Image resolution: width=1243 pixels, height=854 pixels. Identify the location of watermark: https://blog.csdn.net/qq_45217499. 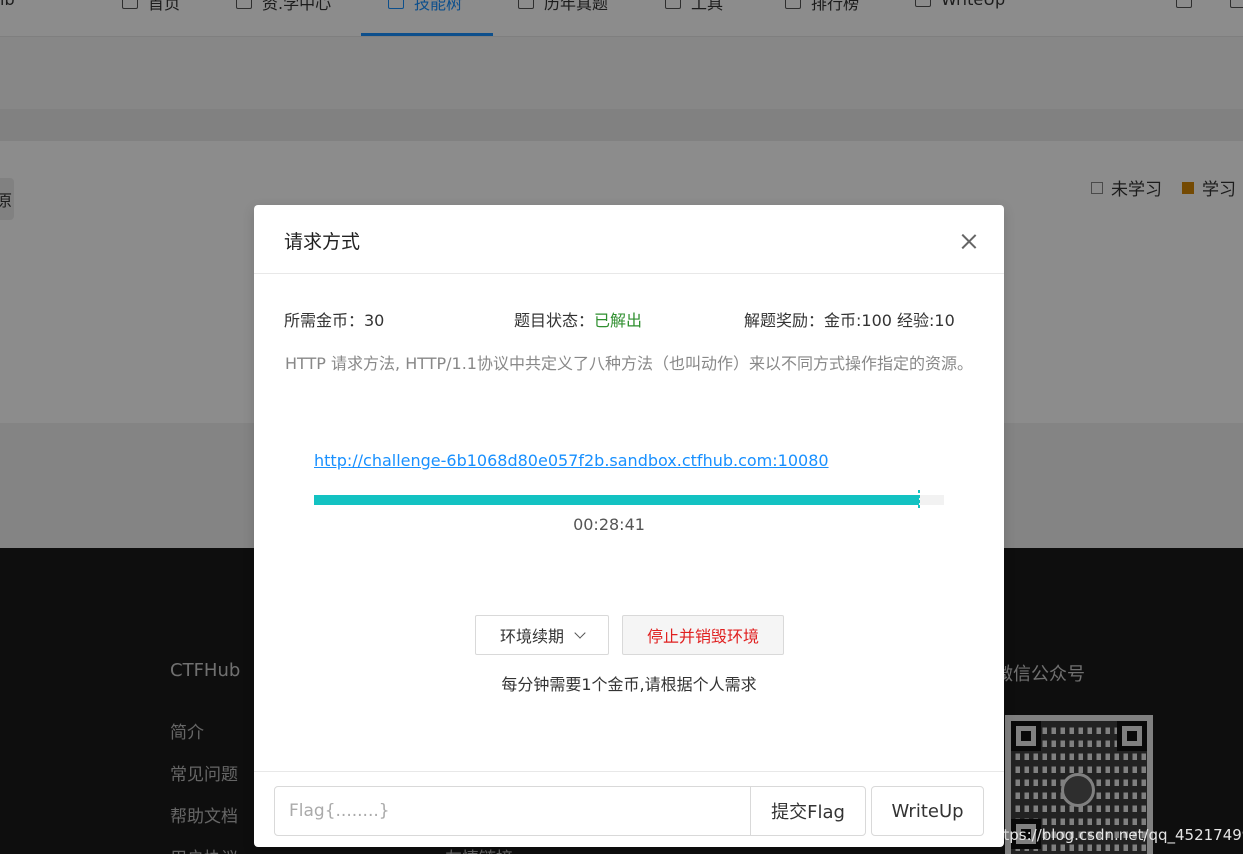
(1115, 835).